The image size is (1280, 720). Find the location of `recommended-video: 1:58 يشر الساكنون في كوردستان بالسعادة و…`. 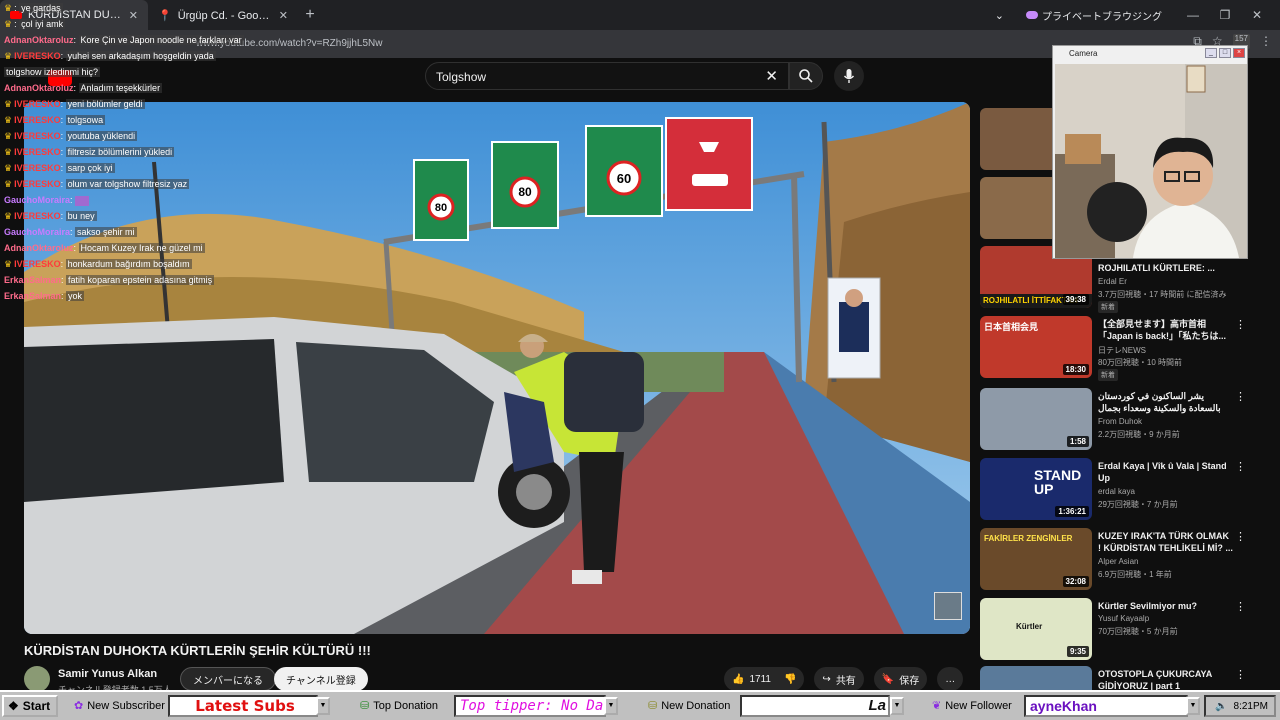

recommended-video: 1:58 يشر الساكنون في كوردستان بالسعادة و… is located at coordinates (1120, 419).